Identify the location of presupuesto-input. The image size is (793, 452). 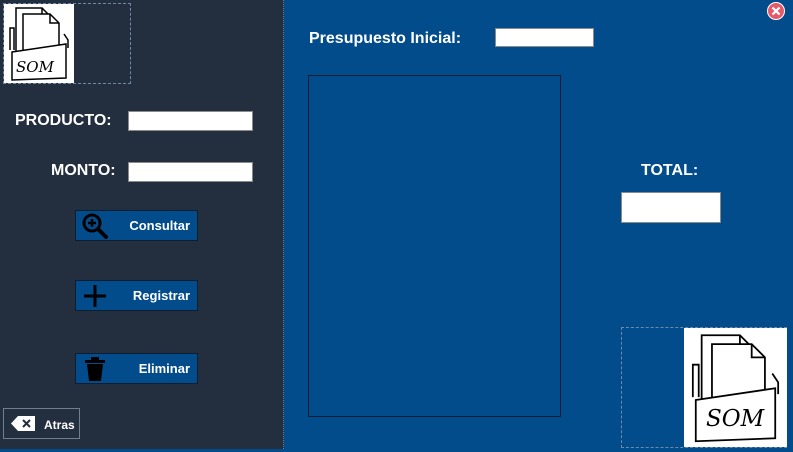
(544, 37).